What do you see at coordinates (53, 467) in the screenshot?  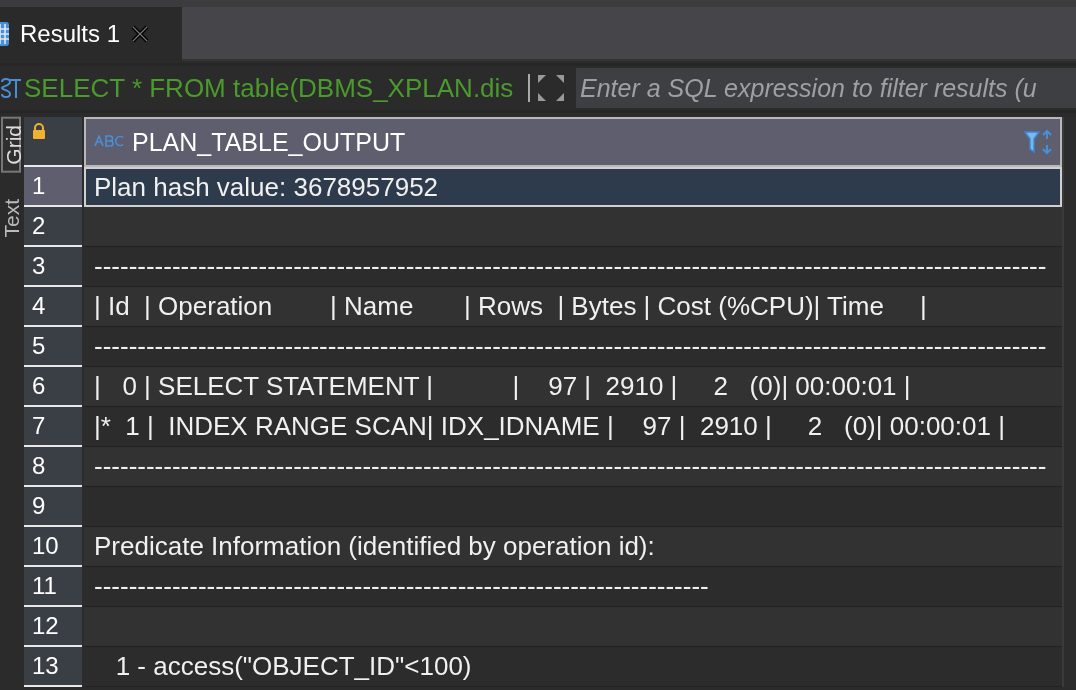 I see `row-number: 8` at bounding box center [53, 467].